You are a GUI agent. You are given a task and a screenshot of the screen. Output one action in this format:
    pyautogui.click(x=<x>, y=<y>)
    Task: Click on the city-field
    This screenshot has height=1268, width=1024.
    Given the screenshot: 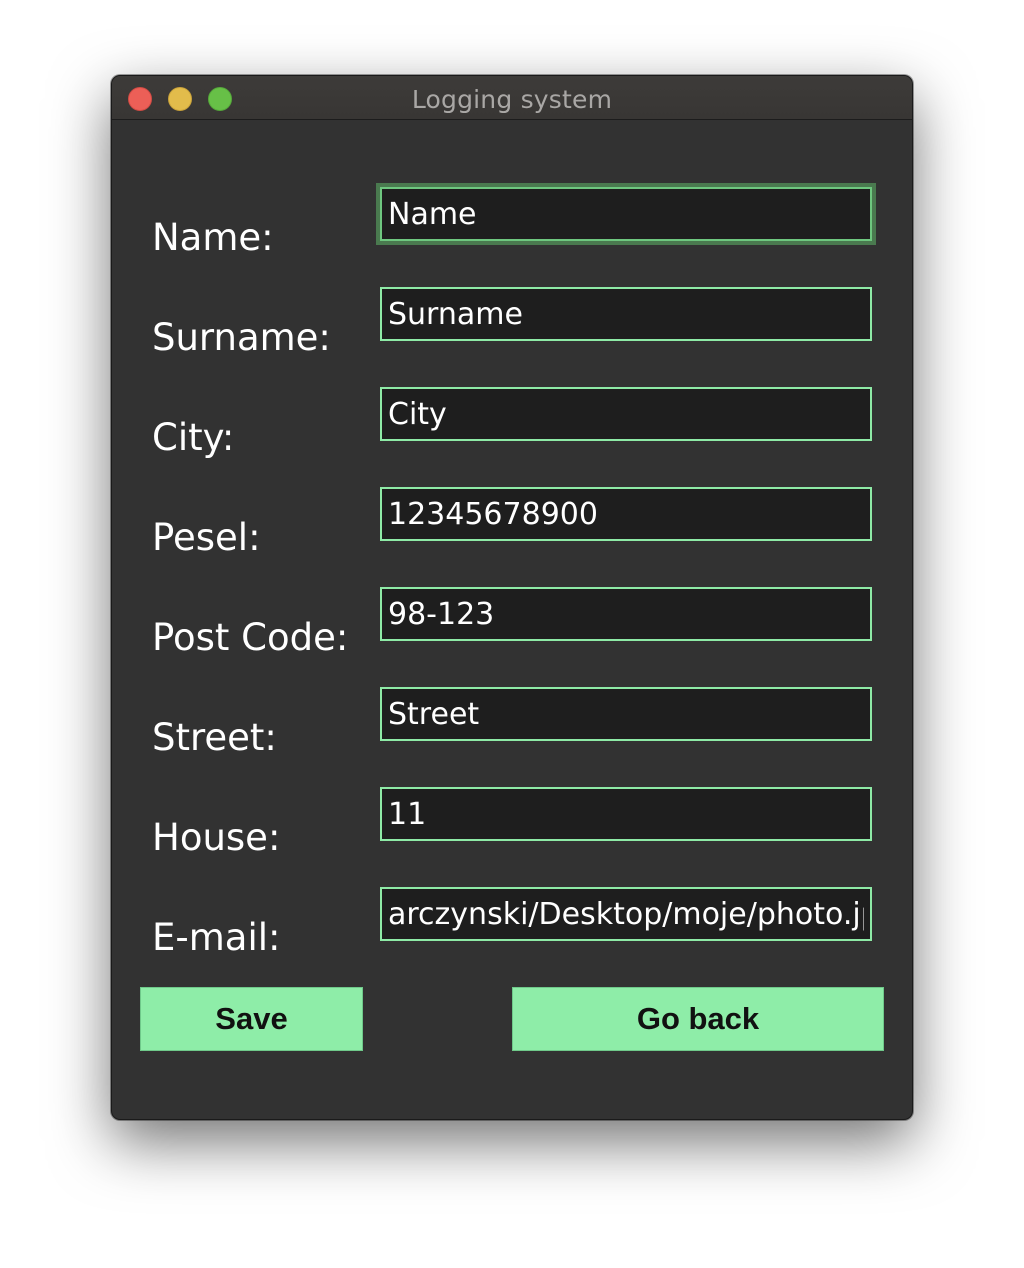 What is the action you would take?
    pyautogui.click(x=626, y=414)
    